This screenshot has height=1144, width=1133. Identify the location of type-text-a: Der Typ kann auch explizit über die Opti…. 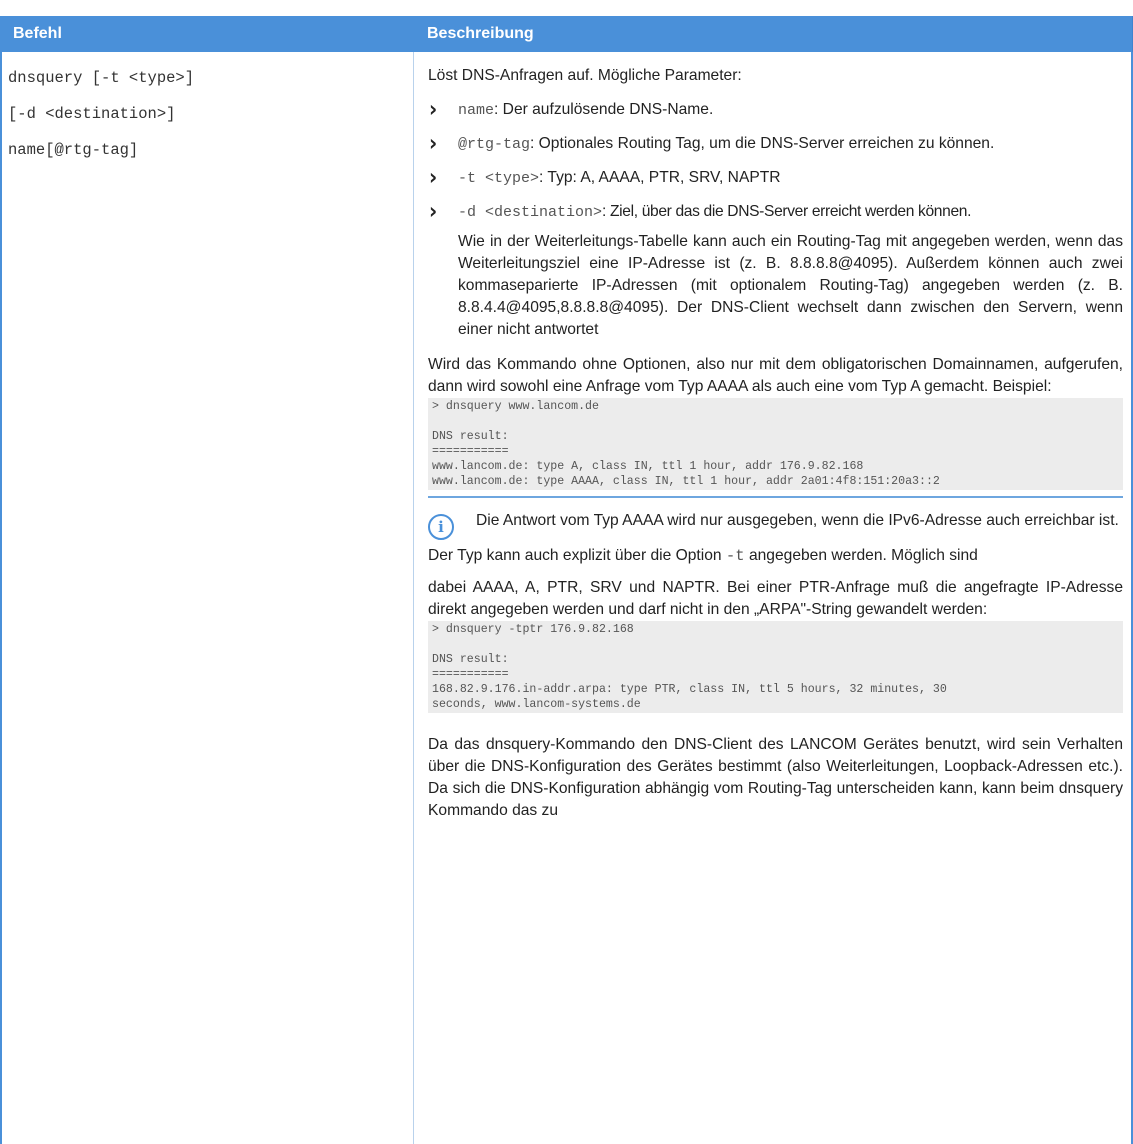
(577, 555).